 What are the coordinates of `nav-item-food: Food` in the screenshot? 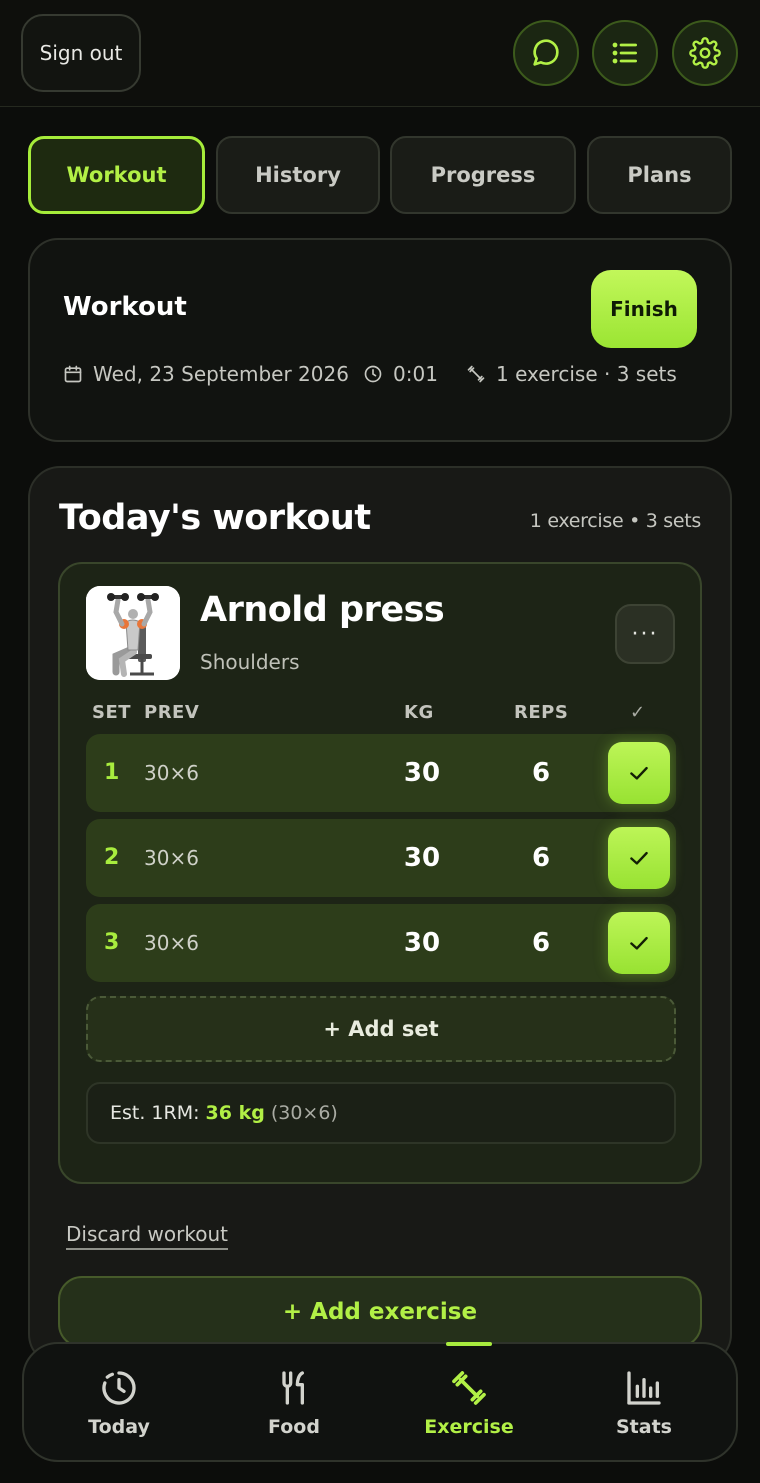 It's located at (294, 1402).